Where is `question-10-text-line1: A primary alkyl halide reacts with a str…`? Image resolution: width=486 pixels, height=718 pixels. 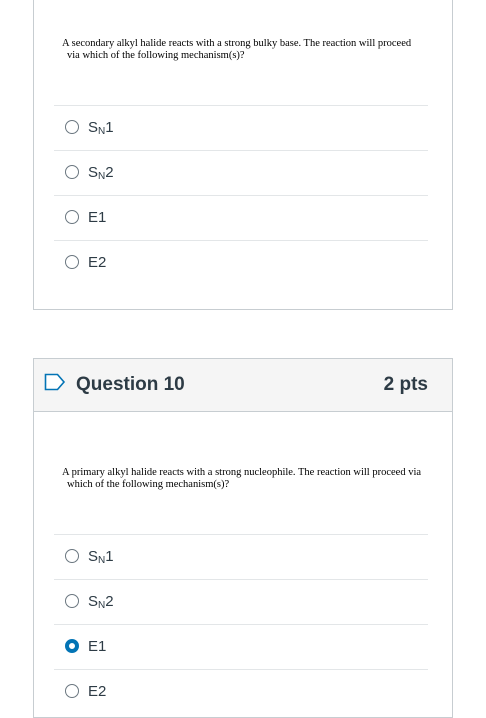
question-10-text-line1: A primary alkyl halide reacts with a str… is located at coordinates (242, 472).